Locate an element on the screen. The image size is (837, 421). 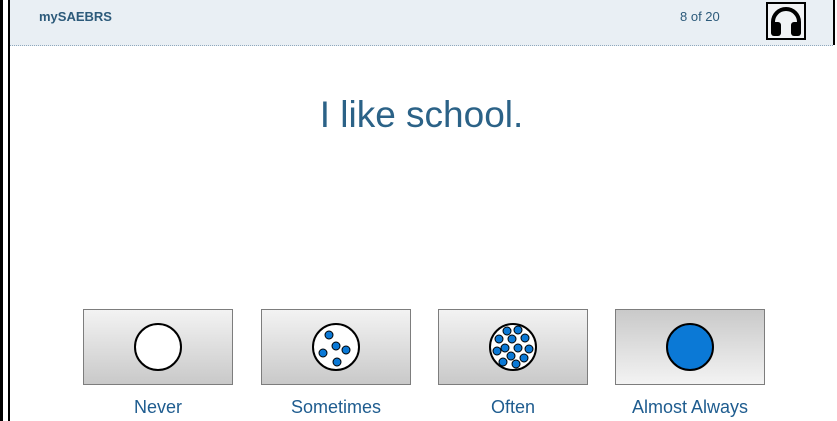
answer-sometimes-label: Sometimes is located at coordinates (336, 407).